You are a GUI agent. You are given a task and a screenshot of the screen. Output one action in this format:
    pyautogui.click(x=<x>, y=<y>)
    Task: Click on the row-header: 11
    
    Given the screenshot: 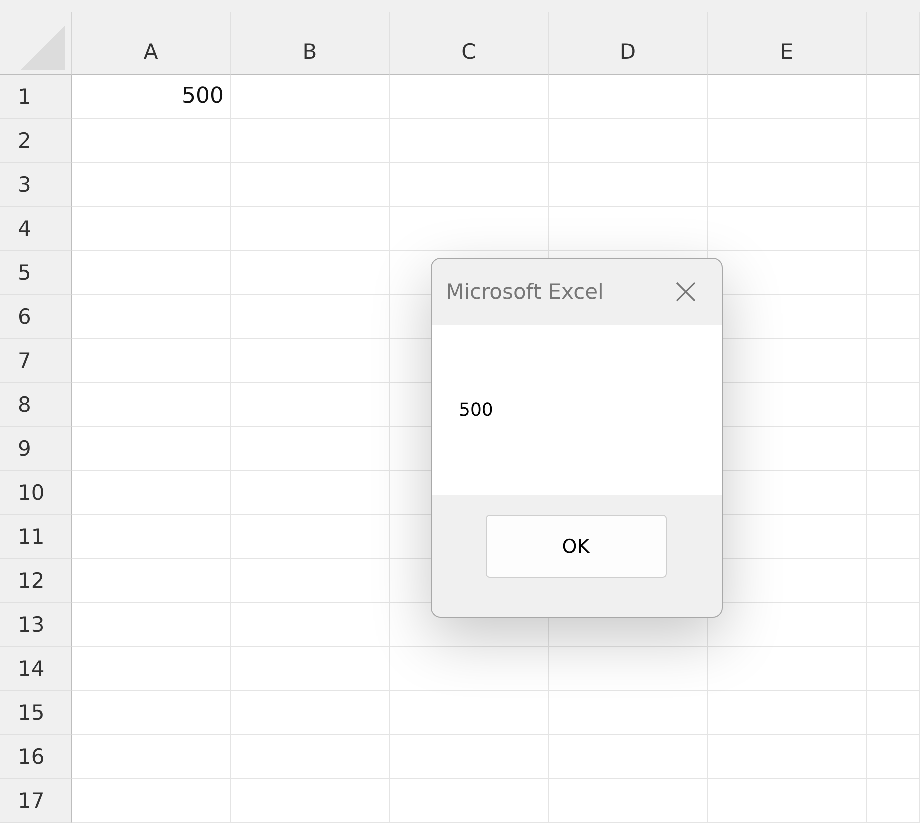 What is the action you would take?
    pyautogui.click(x=36, y=537)
    